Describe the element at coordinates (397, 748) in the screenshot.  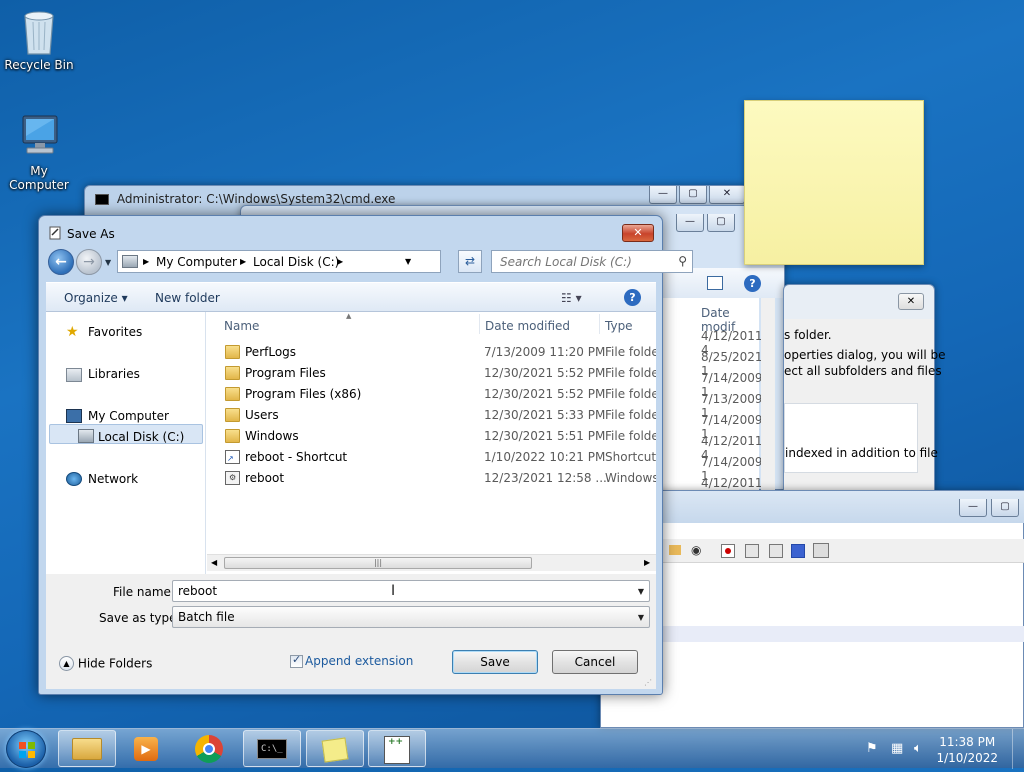
I see `taskbar-notepad-plus: ++` at that location.